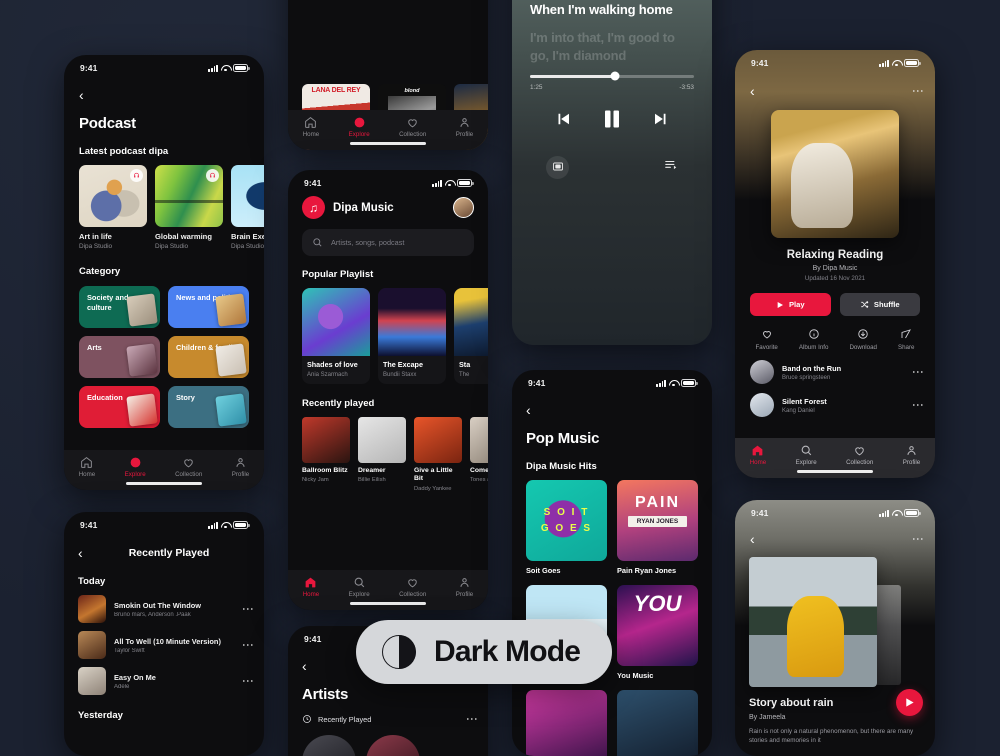 The image size is (1000, 756). Describe the element at coordinates (189, 474) in the screenshot. I see `tab-label: Collection` at that location.